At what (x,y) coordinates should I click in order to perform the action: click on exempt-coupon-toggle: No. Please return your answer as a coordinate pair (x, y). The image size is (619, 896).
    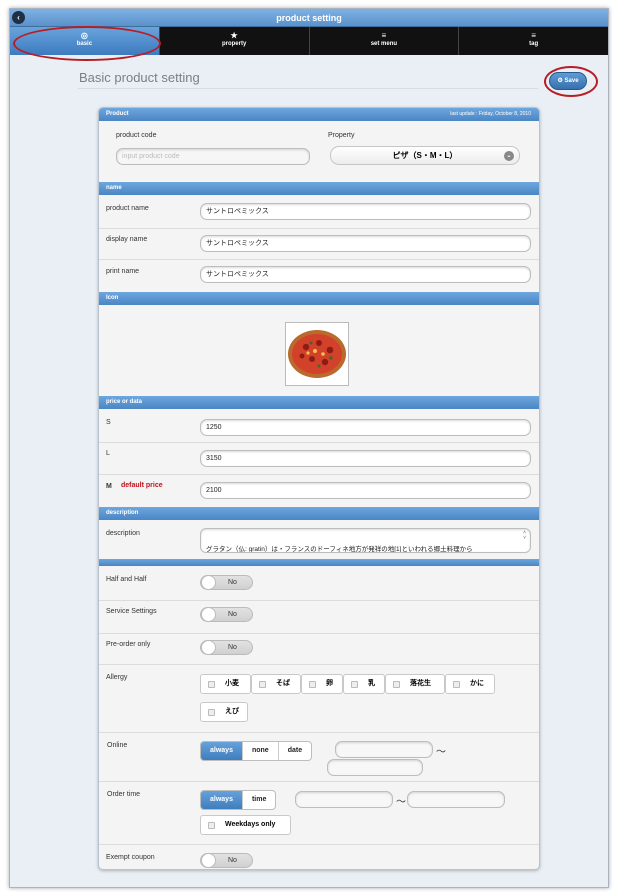
    Looking at the image, I should click on (226, 860).